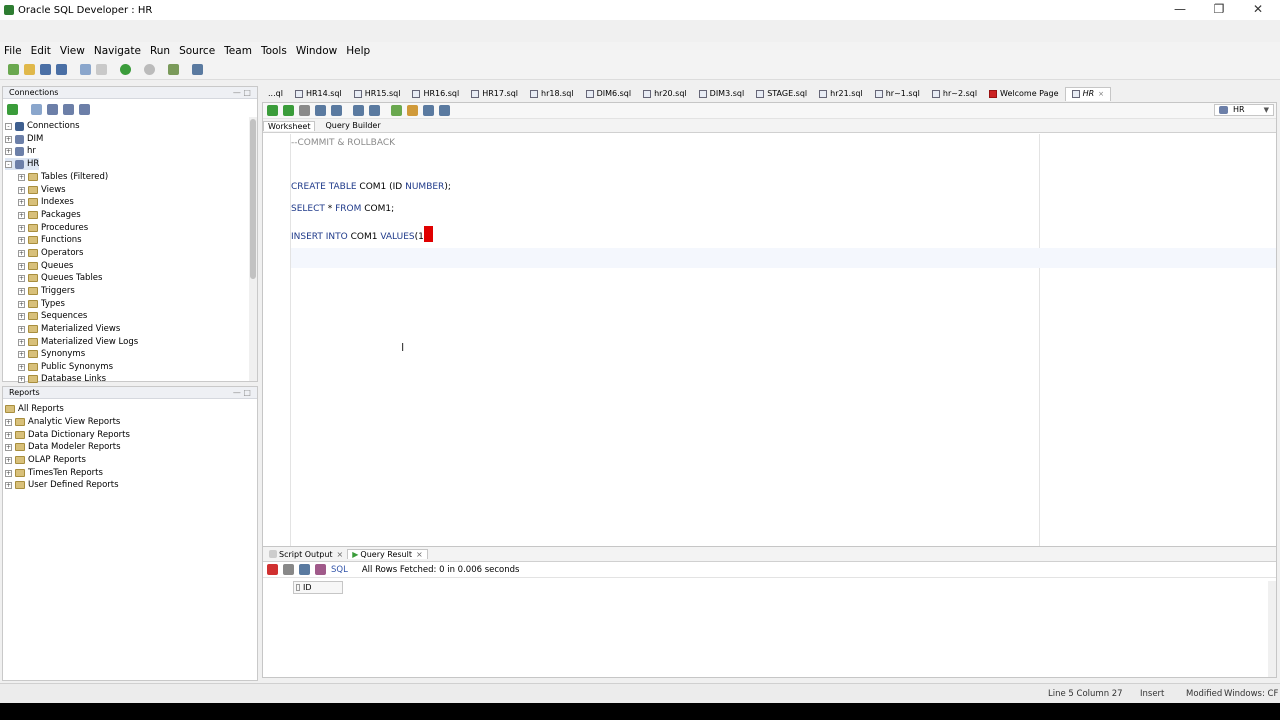 Image resolution: width=1280 pixels, height=720 pixels. I want to click on connections-scrollbar, so click(253, 249).